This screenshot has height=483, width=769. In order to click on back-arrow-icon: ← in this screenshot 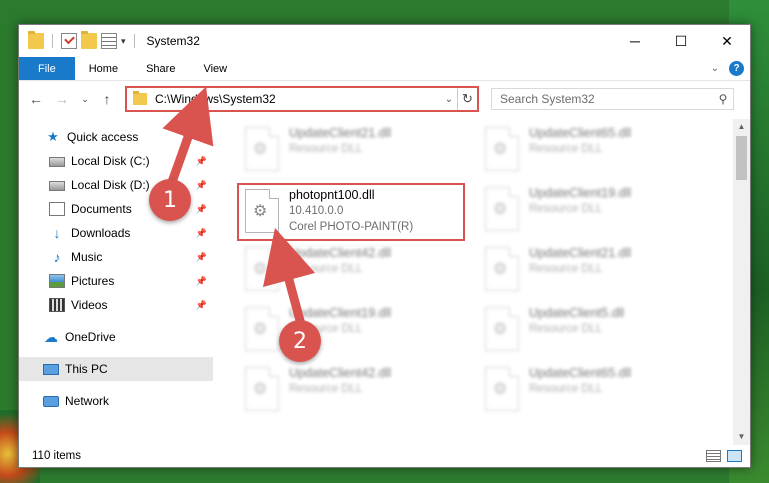, I will do `click(36, 99)`.